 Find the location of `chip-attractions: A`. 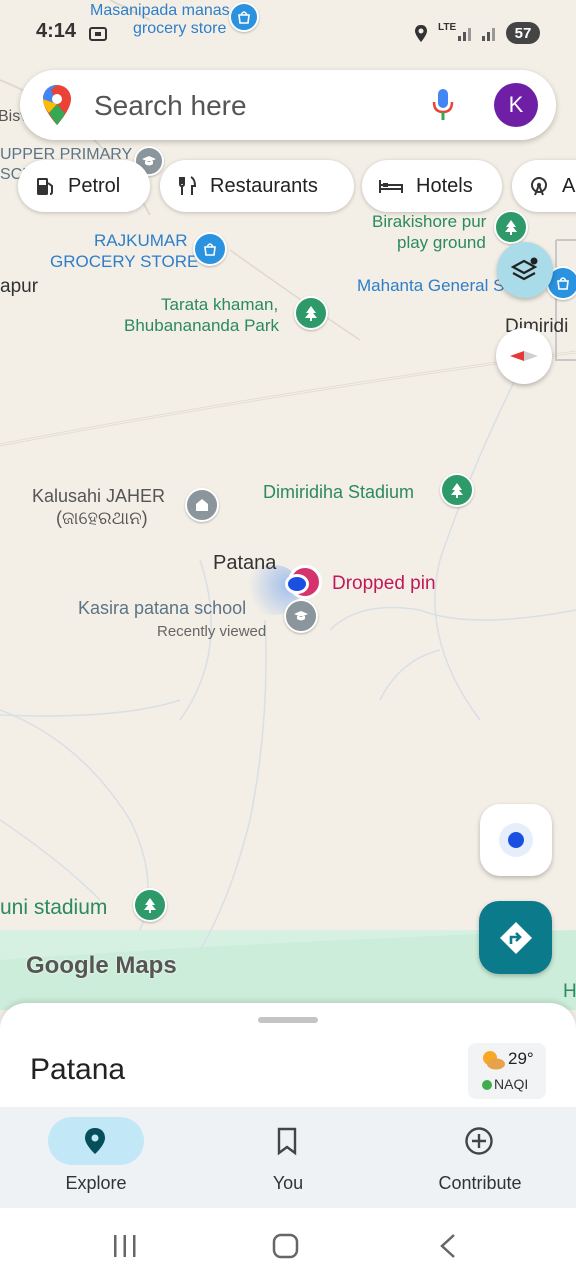

chip-attractions: A is located at coordinates (544, 186).